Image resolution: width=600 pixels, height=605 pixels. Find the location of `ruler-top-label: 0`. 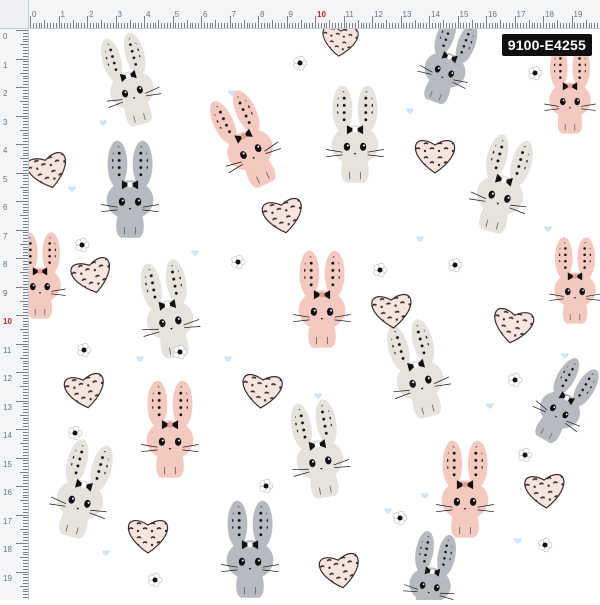

ruler-top-label: 0 is located at coordinates (34, 14).